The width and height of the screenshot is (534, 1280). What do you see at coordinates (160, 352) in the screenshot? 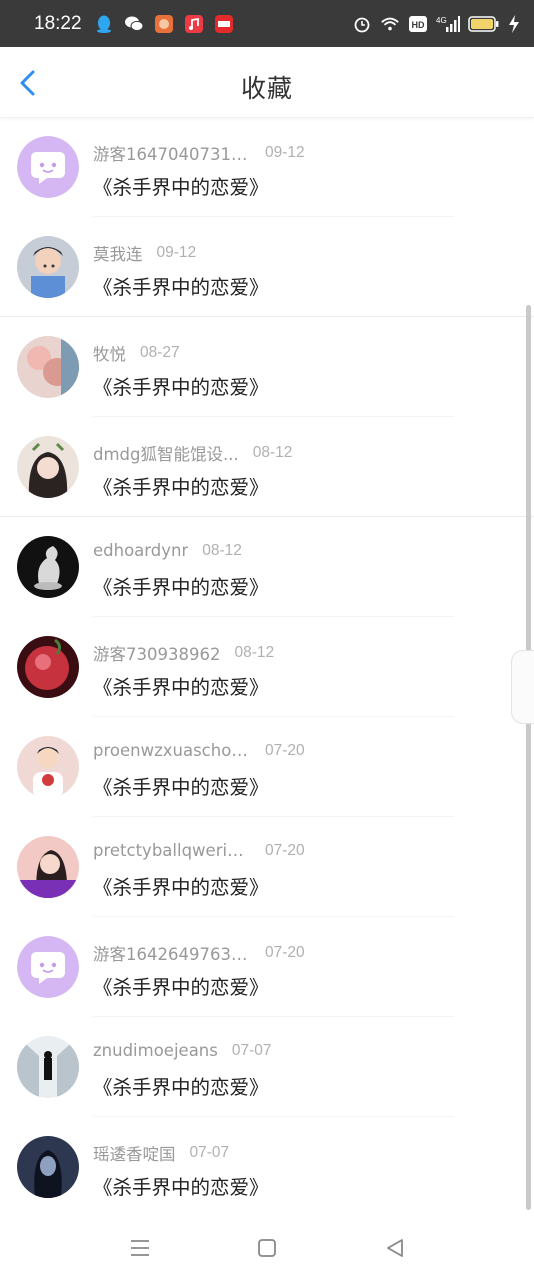
I see `item-date: 08-27` at bounding box center [160, 352].